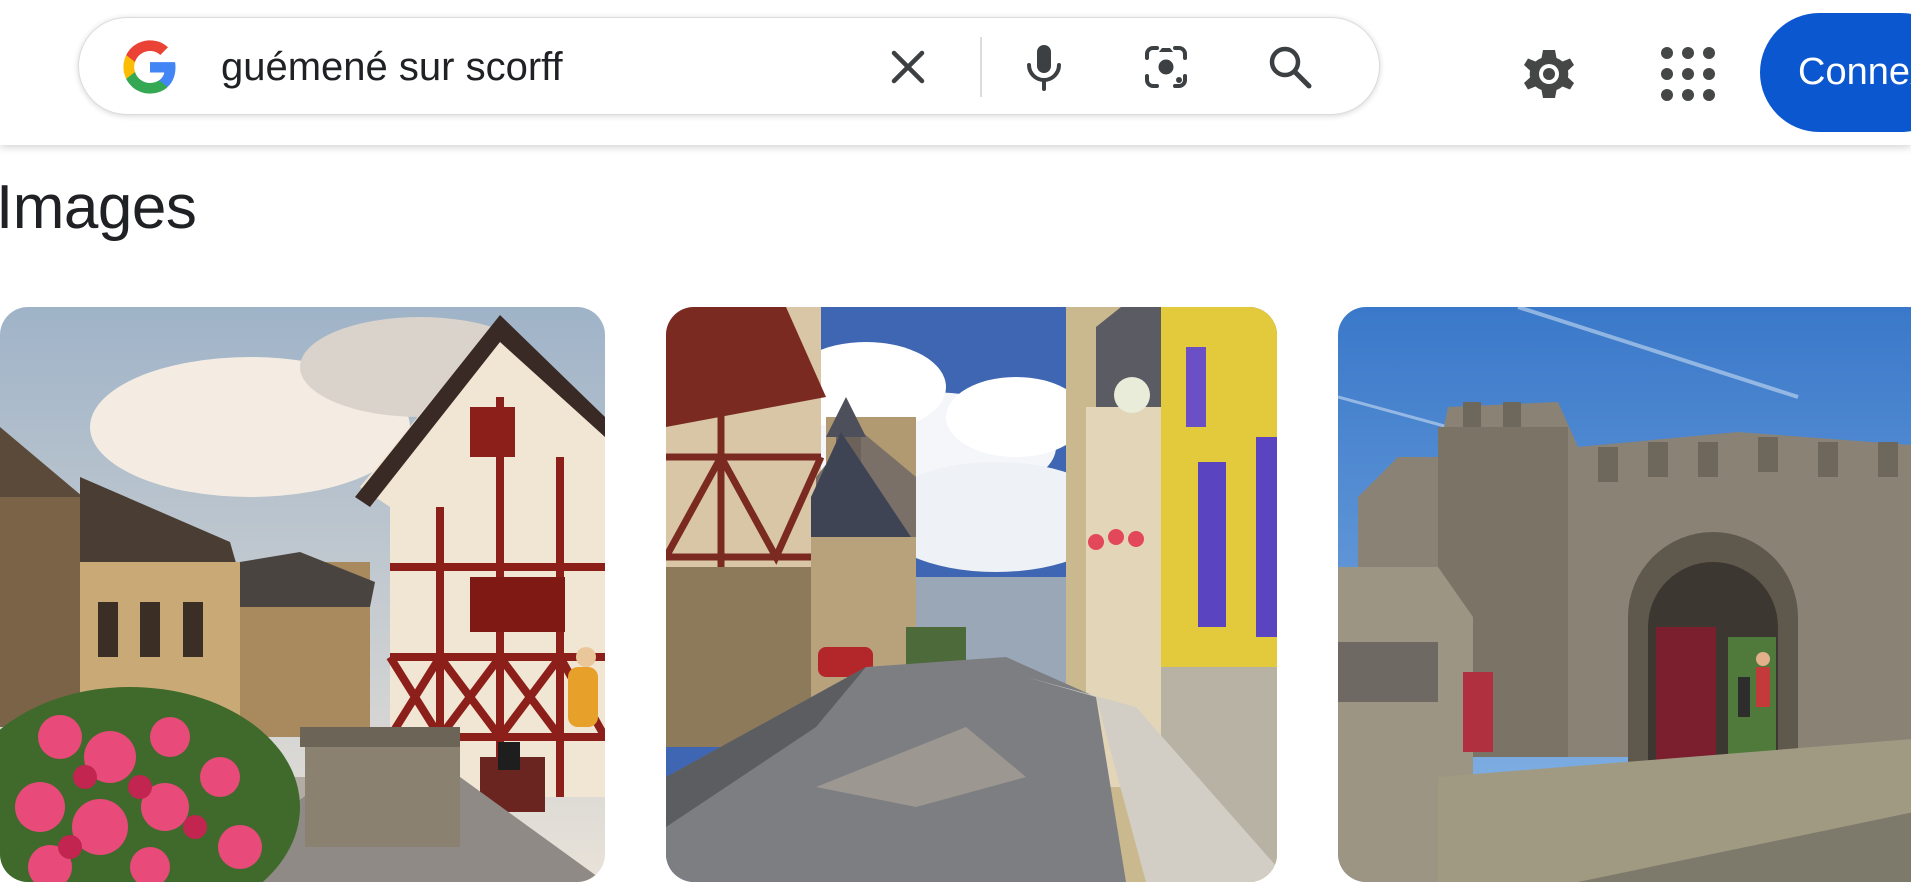  Describe the element at coordinates (1688, 74) in the screenshot. I see `apps-grid-icon` at that location.